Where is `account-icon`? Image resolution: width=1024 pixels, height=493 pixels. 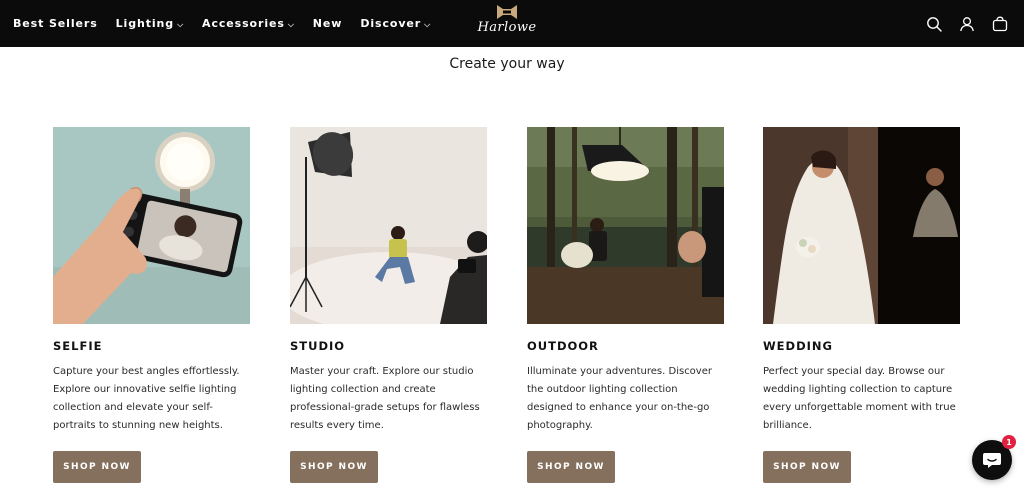 account-icon is located at coordinates (967, 24).